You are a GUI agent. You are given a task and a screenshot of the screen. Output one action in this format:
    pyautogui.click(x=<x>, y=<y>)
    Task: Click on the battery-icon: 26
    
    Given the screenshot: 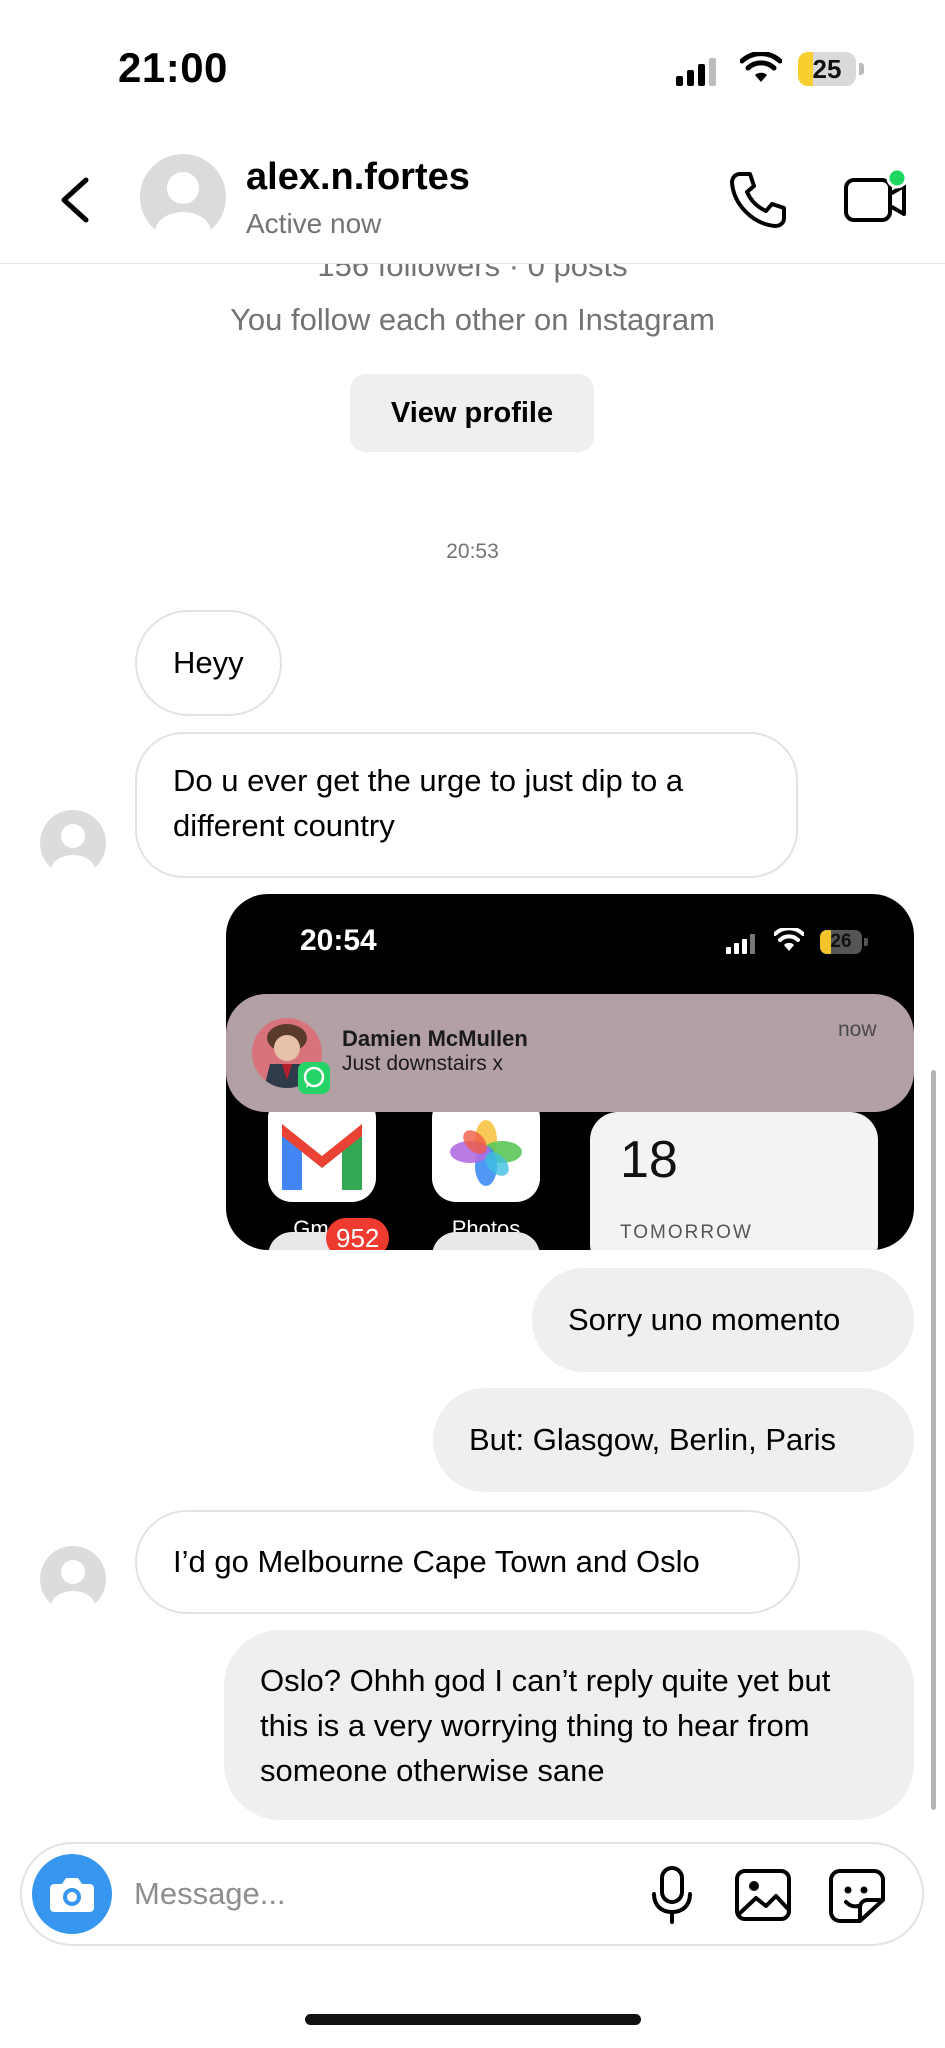 What is the action you would take?
    pyautogui.click(x=844, y=942)
    